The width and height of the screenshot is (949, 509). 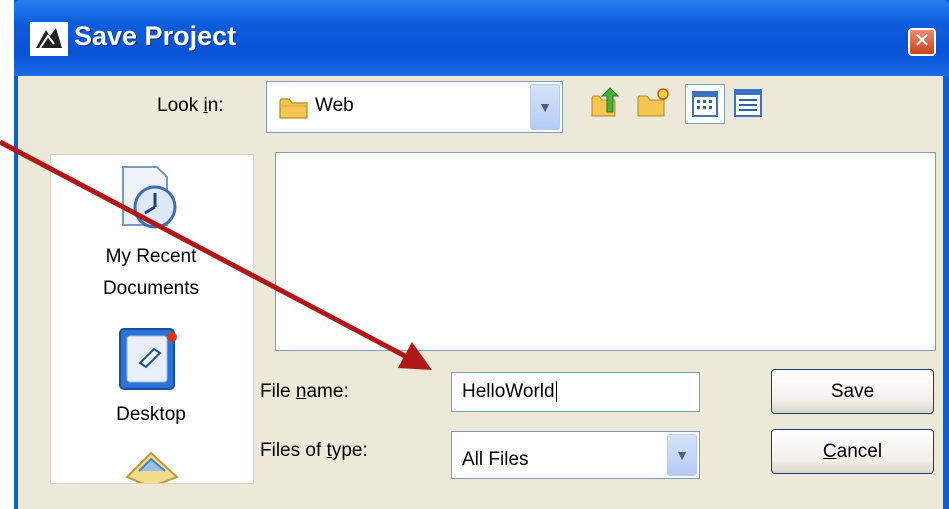 What do you see at coordinates (304, 391) in the screenshot?
I see `file-name-label: File name:` at bounding box center [304, 391].